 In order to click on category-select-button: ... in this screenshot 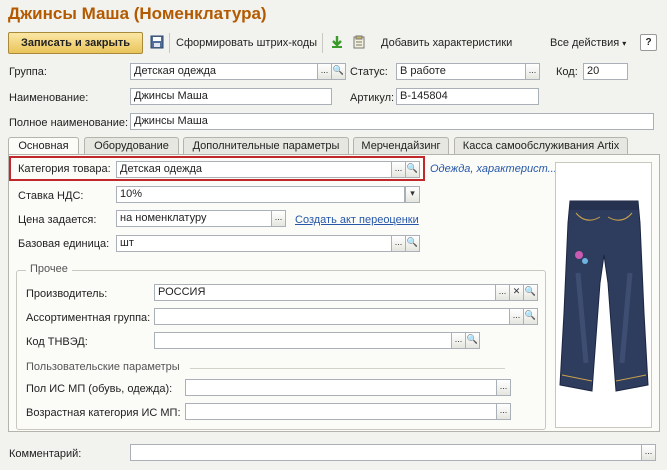, I will do `click(398, 169)`.